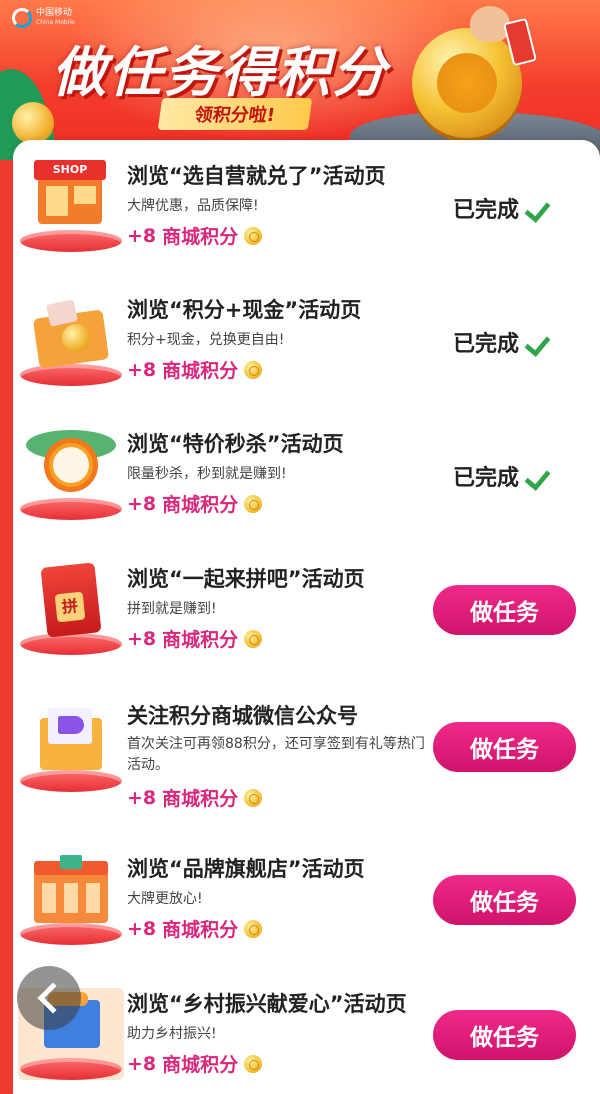  Describe the element at coordinates (71, 474) in the screenshot. I see `alarm-clock-icon` at that location.